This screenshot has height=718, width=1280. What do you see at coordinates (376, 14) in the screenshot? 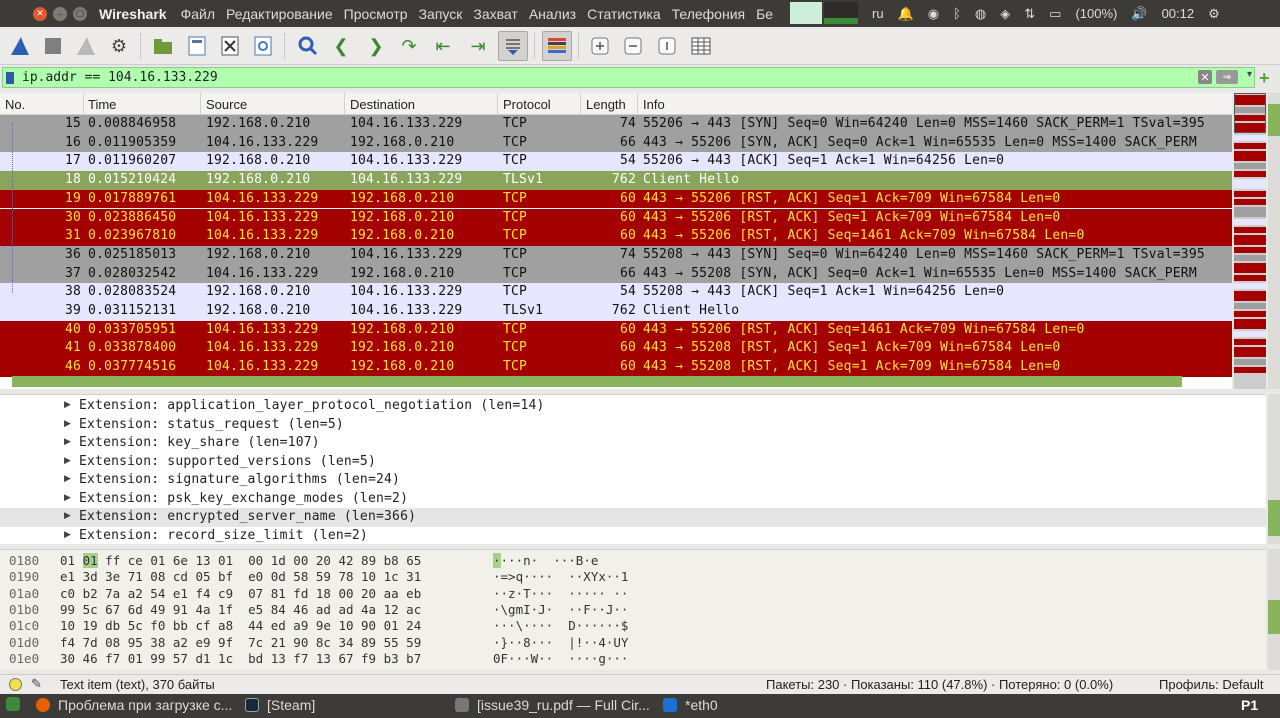
I see `menu-view: Просмотр` at bounding box center [376, 14].